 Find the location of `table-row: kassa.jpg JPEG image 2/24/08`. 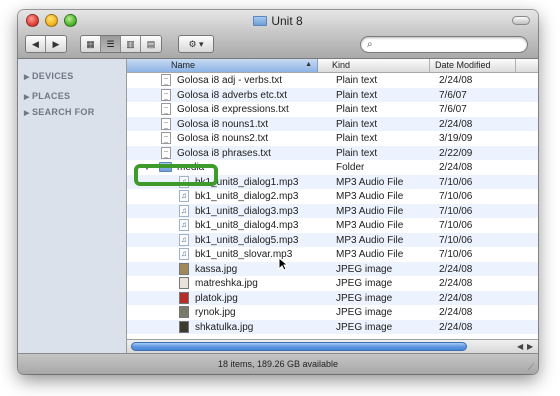

table-row: kassa.jpg JPEG image 2/24/08 is located at coordinates (332, 268).